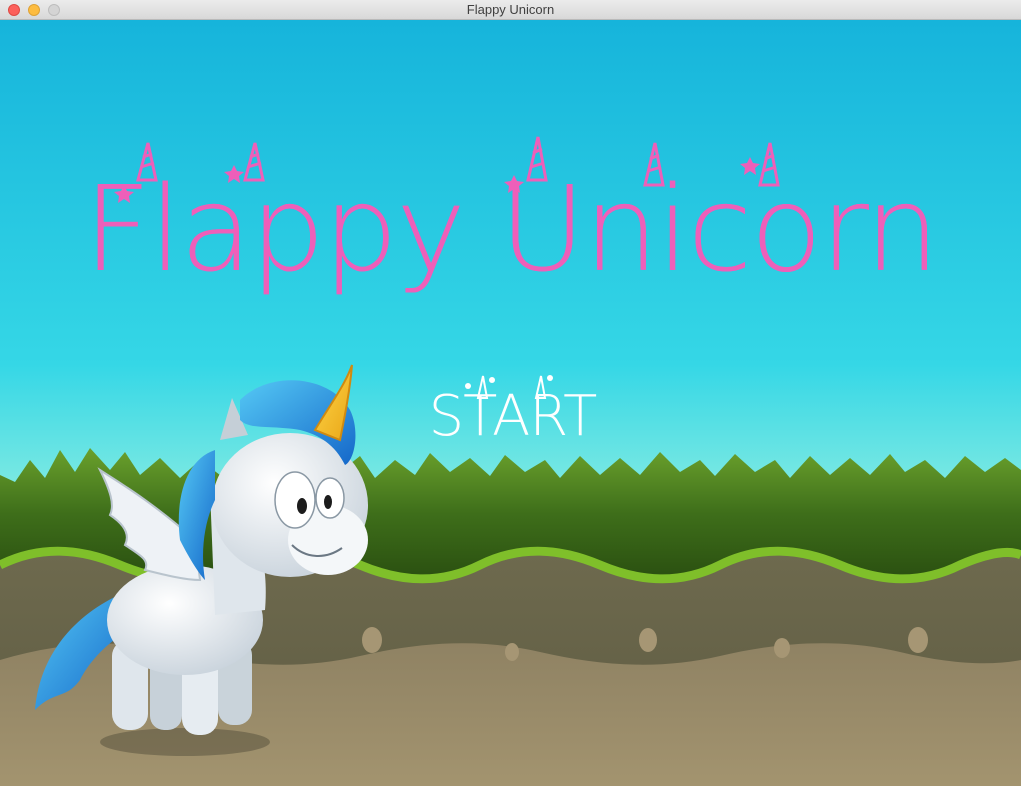  Describe the element at coordinates (509, 387) in the screenshot. I see `start-decorations` at that location.